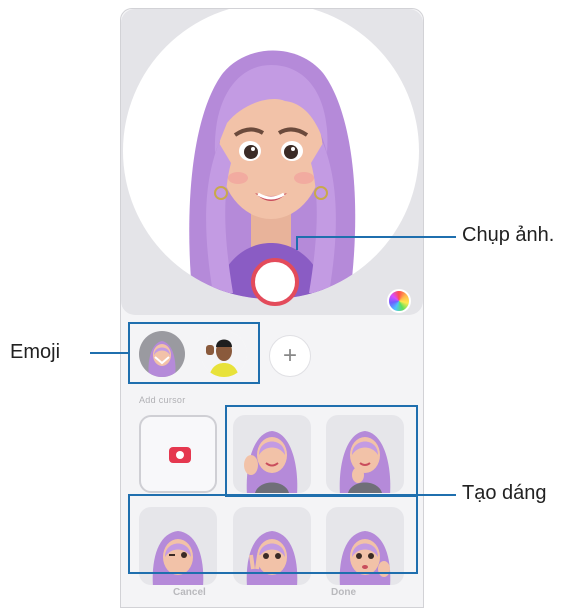 The image size is (585, 608). What do you see at coordinates (504, 493) in the screenshot?
I see `pose-callout-label: Tạo dáng` at bounding box center [504, 493].